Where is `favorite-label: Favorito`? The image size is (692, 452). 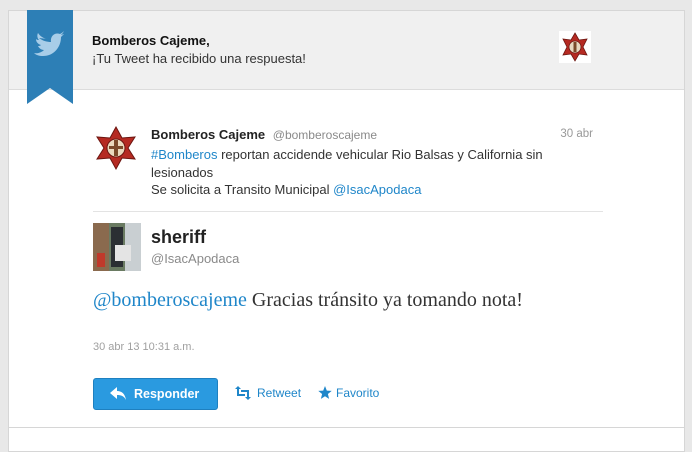
favorite-label: Favorito is located at coordinates (358, 393).